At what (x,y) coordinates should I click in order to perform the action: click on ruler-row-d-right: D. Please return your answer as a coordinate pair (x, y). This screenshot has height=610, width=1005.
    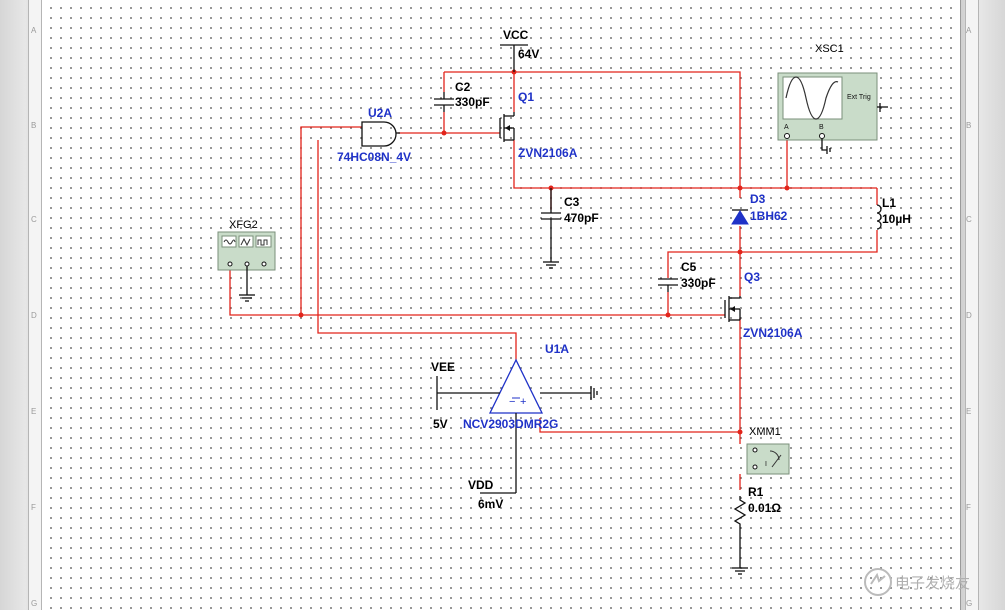
    Looking at the image, I should click on (969, 315).